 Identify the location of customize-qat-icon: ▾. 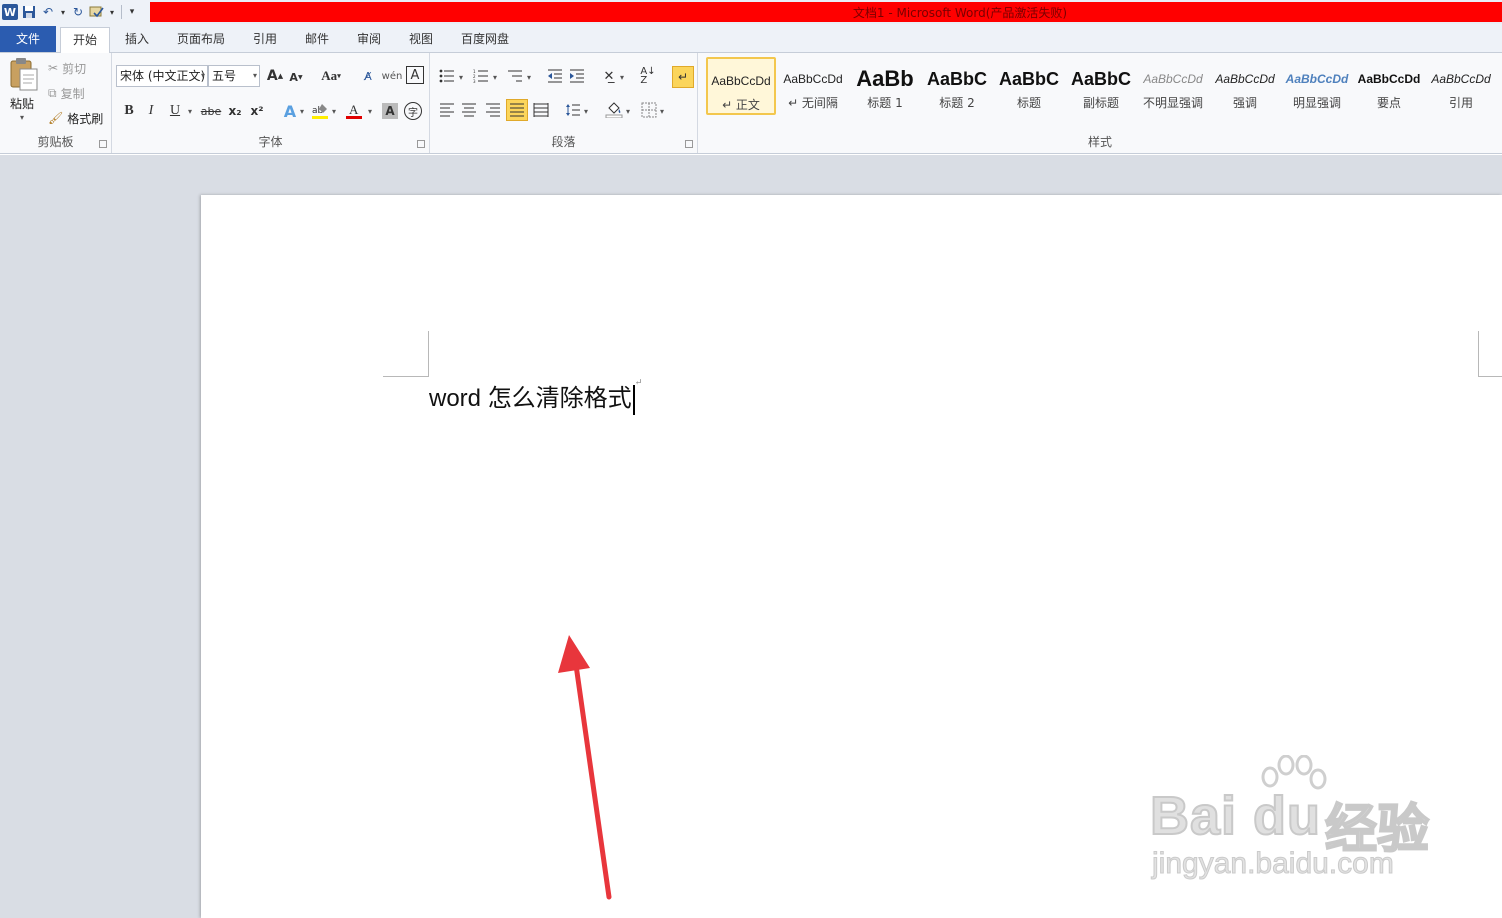
(132, 12).